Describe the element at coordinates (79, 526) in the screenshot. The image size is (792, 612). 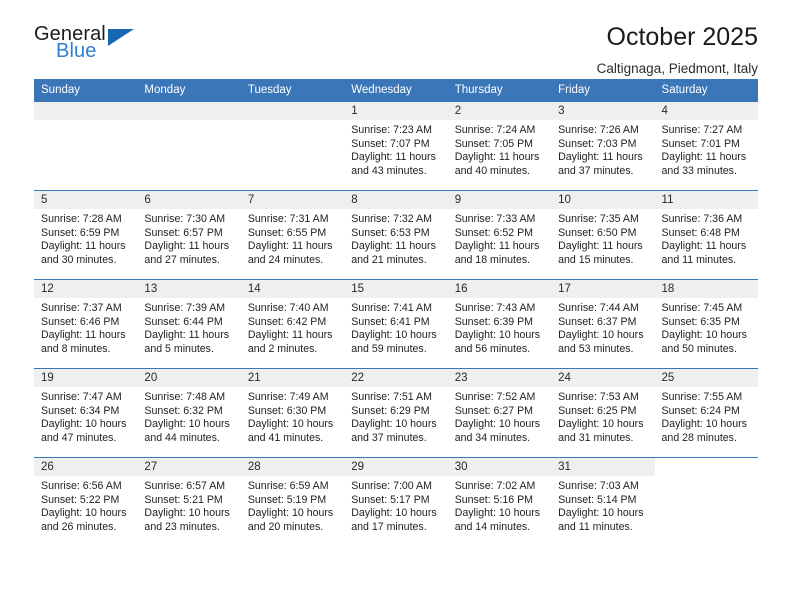
I see `daylight-duration-line2: and 26 minutes.` at that location.